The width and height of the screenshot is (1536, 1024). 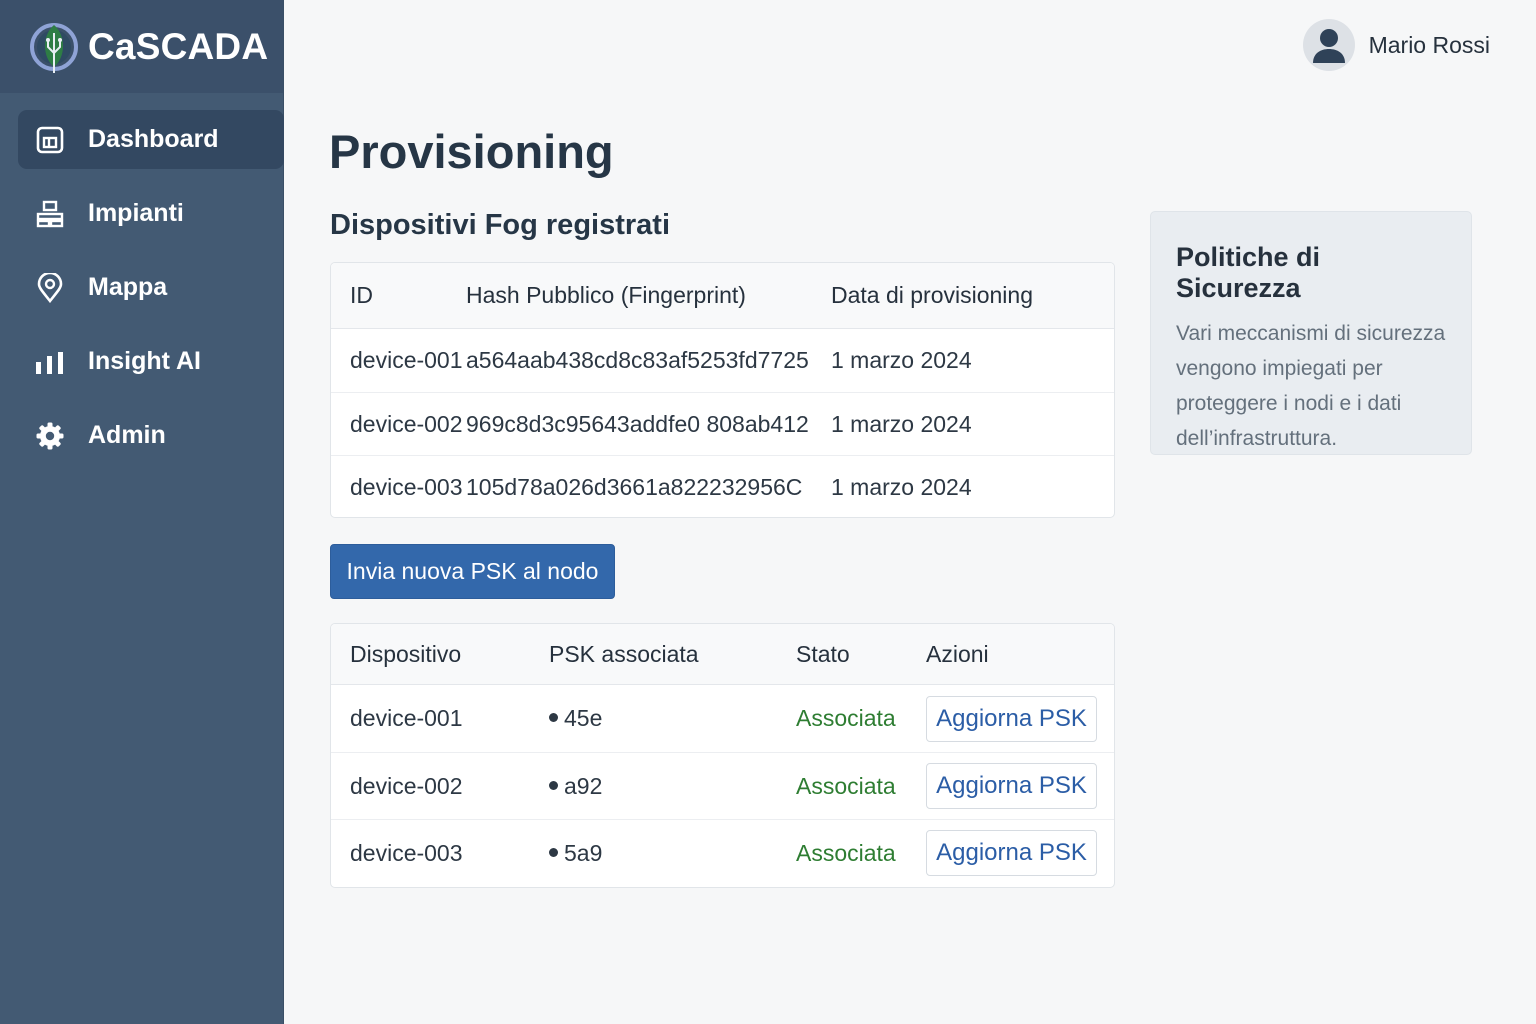 I want to click on psk-value: 45e, so click(x=575, y=718).